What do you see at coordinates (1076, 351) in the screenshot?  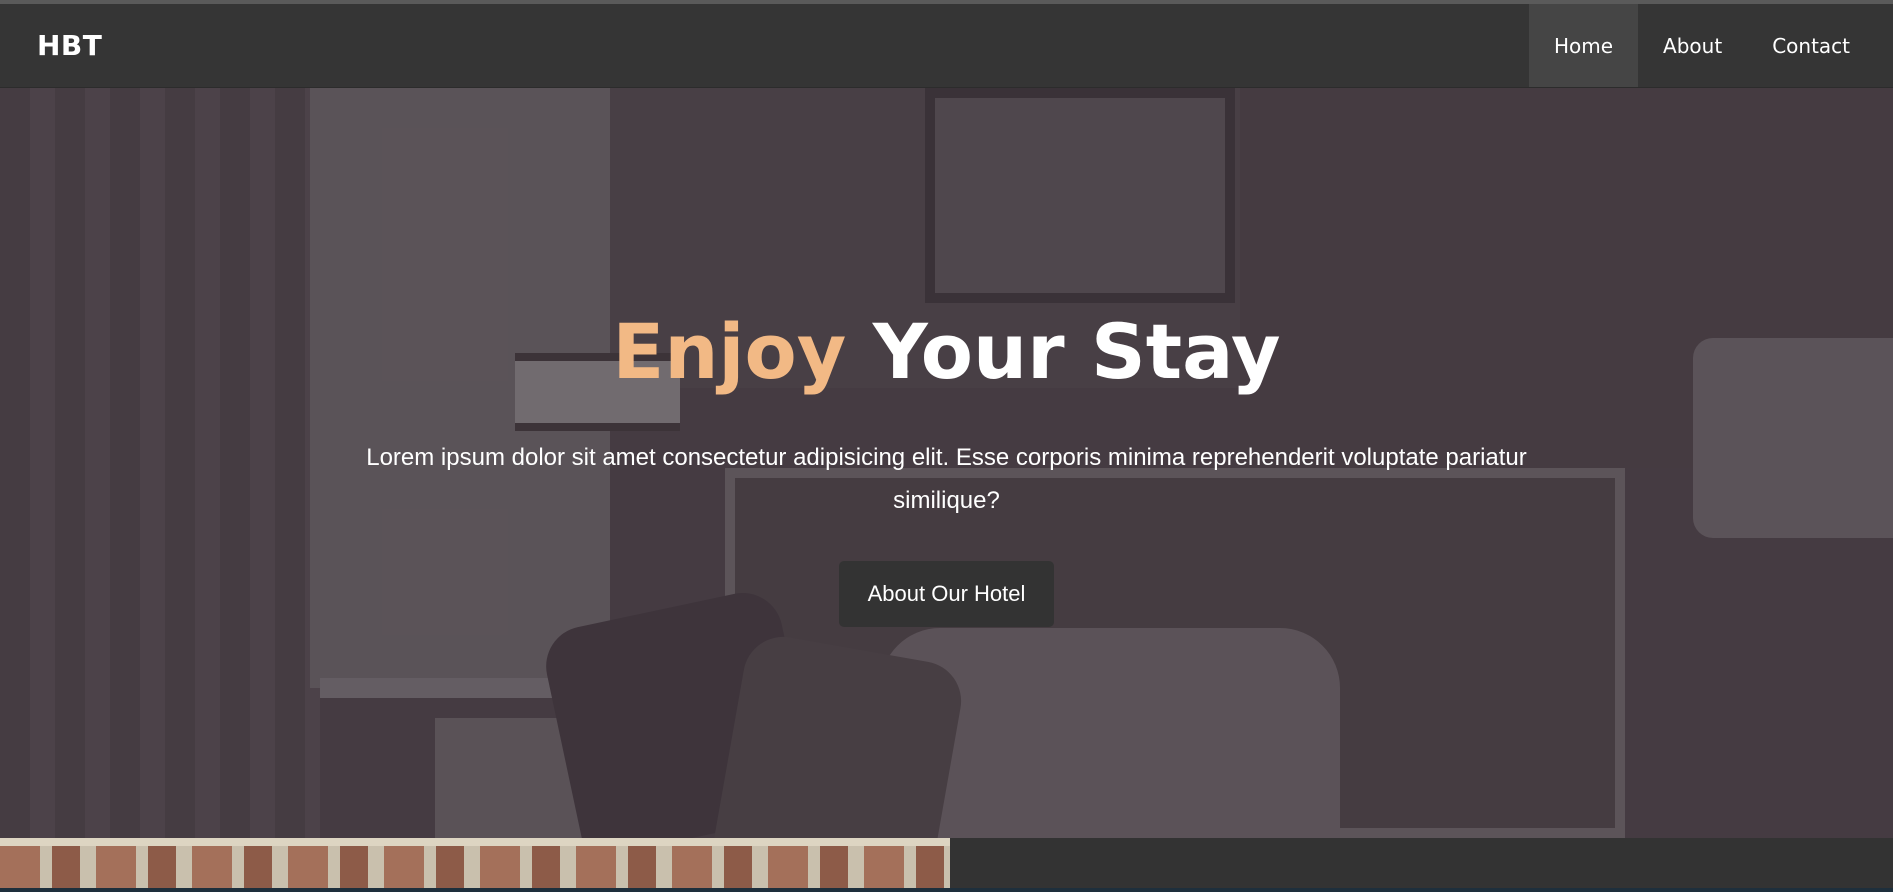 I see `hero-title-rest: Your Stay` at bounding box center [1076, 351].